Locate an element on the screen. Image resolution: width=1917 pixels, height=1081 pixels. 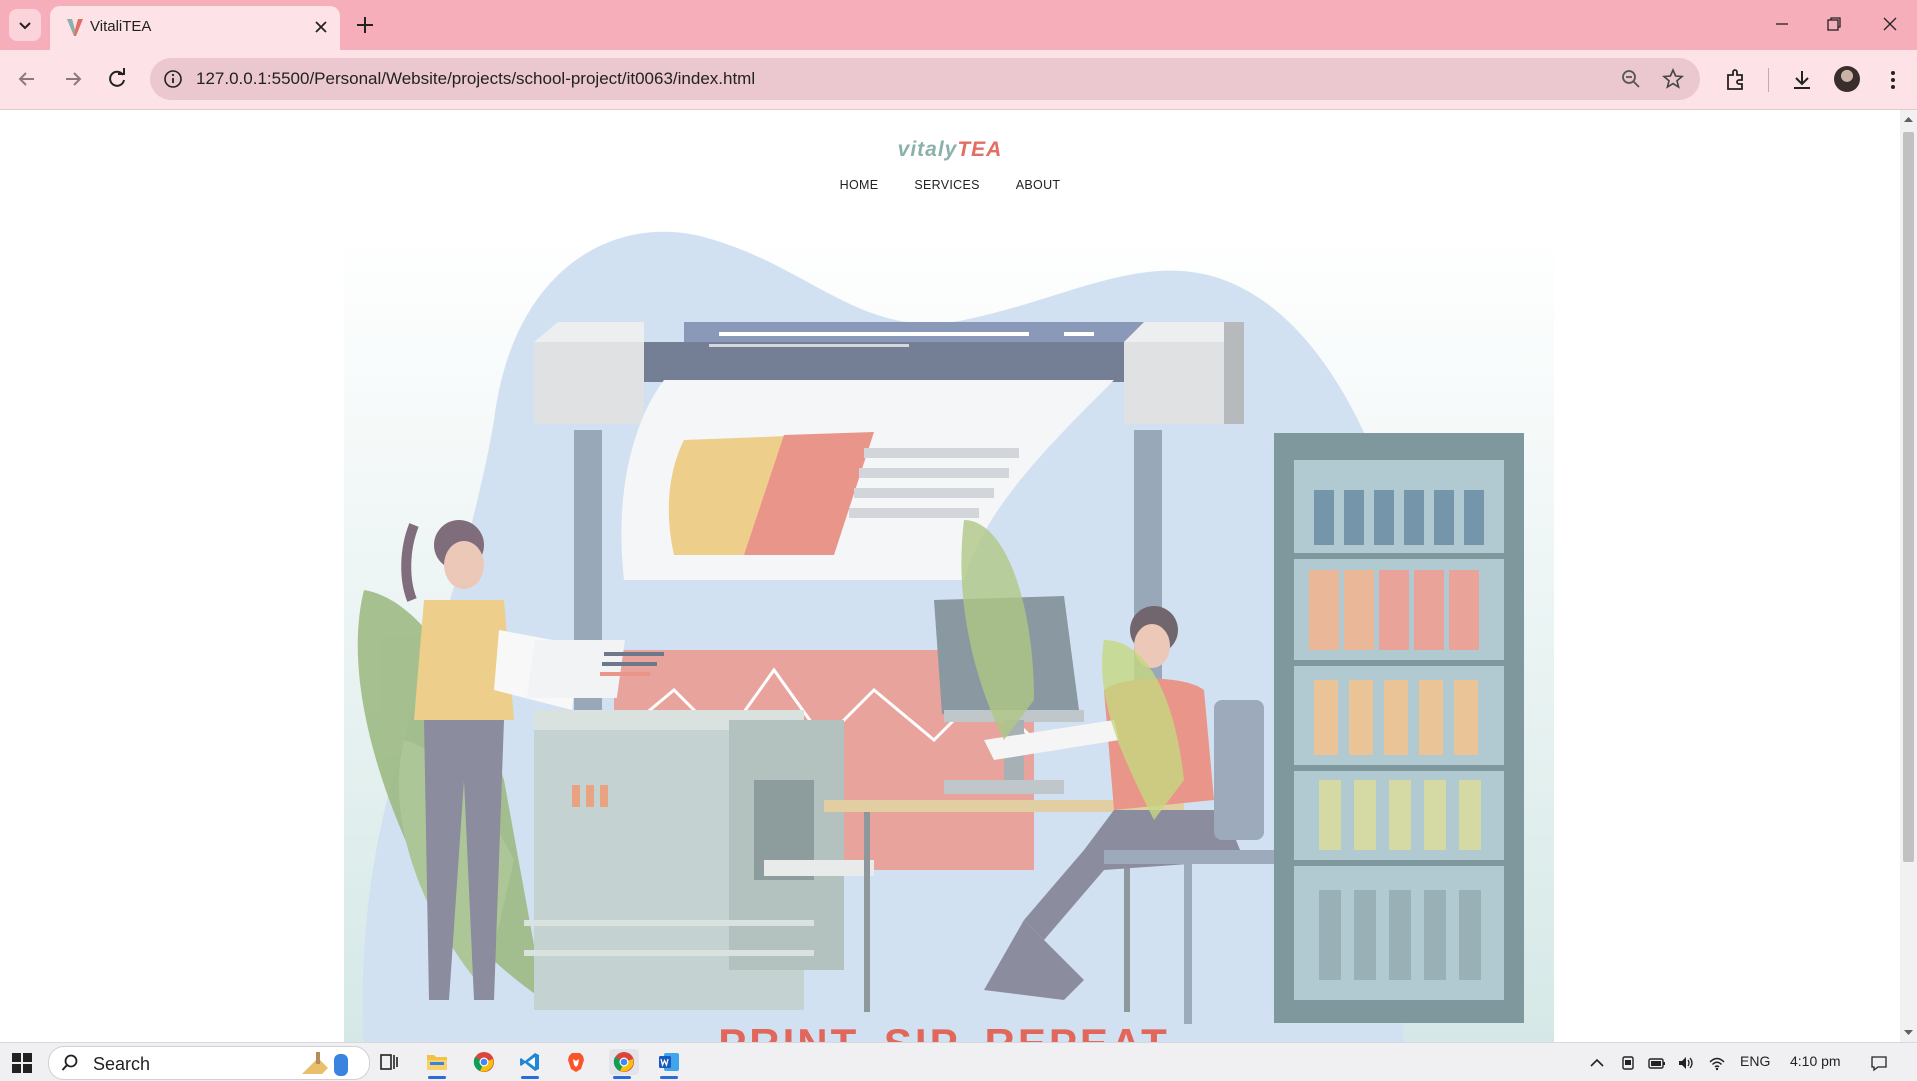
folder-icon is located at coordinates (437, 1062).